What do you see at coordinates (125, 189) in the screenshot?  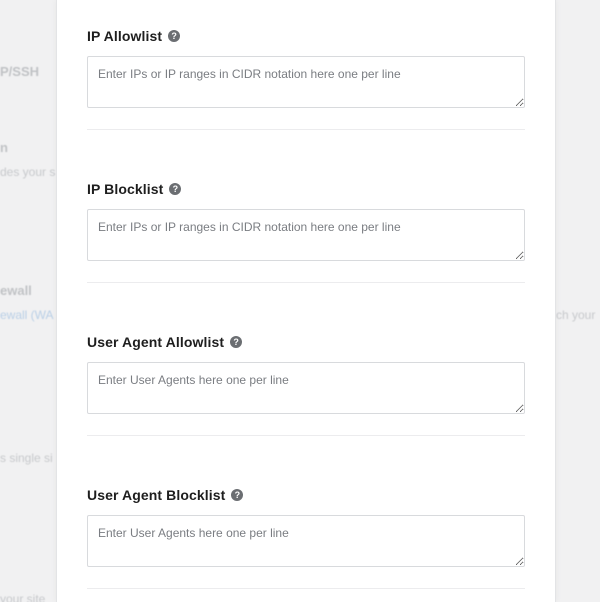 I see `section-title: IP Blocklist` at bounding box center [125, 189].